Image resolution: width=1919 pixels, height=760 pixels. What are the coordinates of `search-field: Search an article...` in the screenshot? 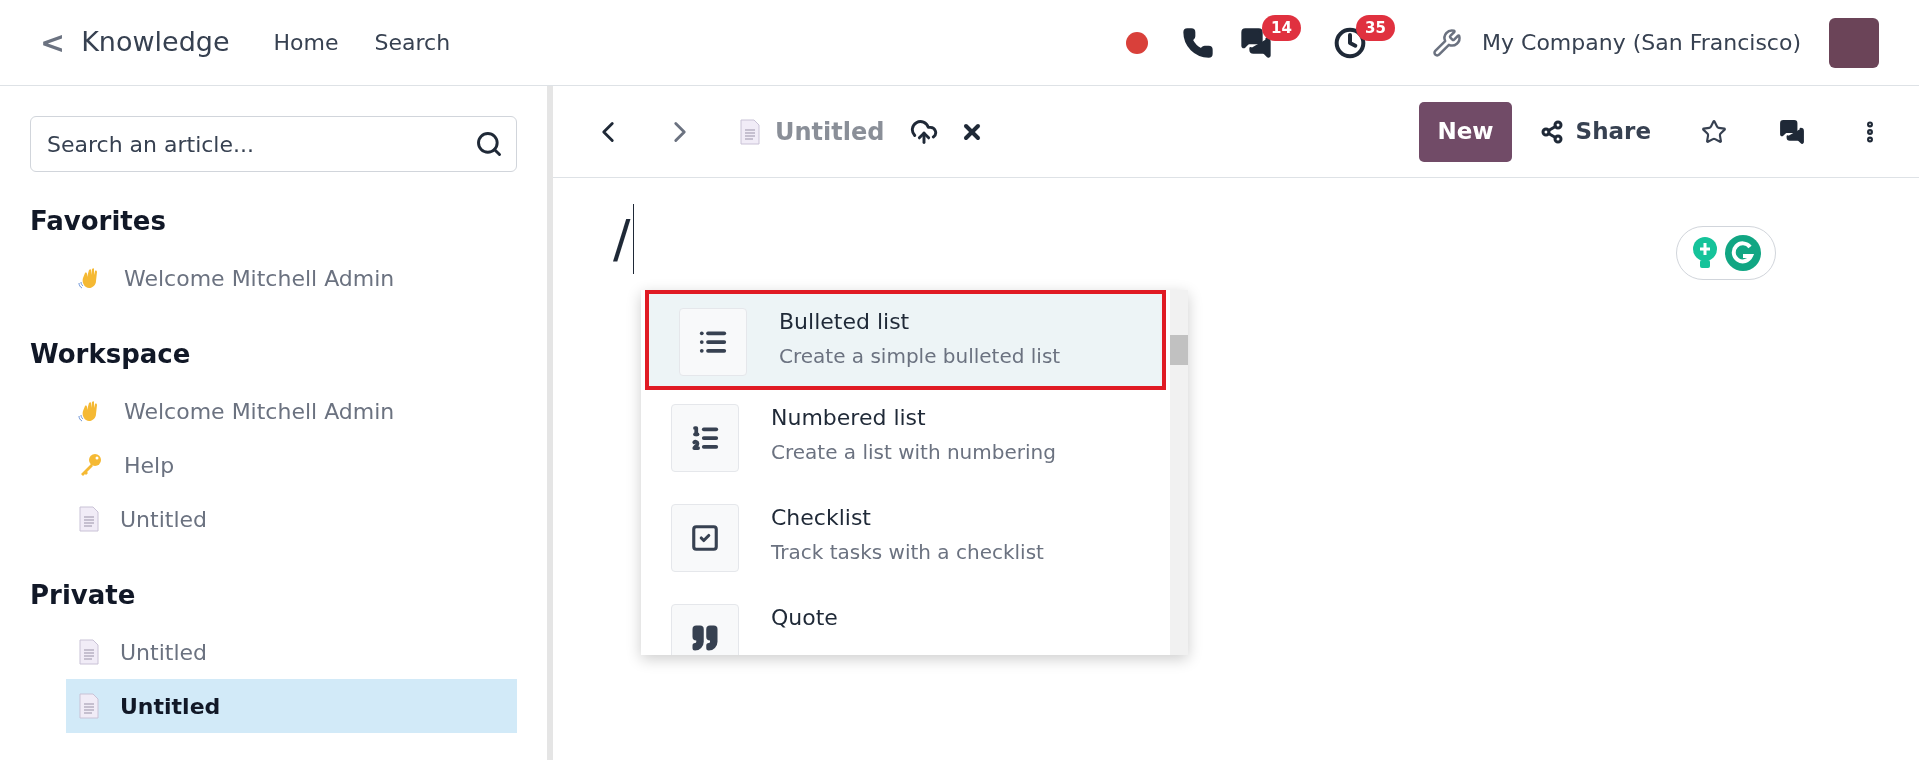 It's located at (273, 144).